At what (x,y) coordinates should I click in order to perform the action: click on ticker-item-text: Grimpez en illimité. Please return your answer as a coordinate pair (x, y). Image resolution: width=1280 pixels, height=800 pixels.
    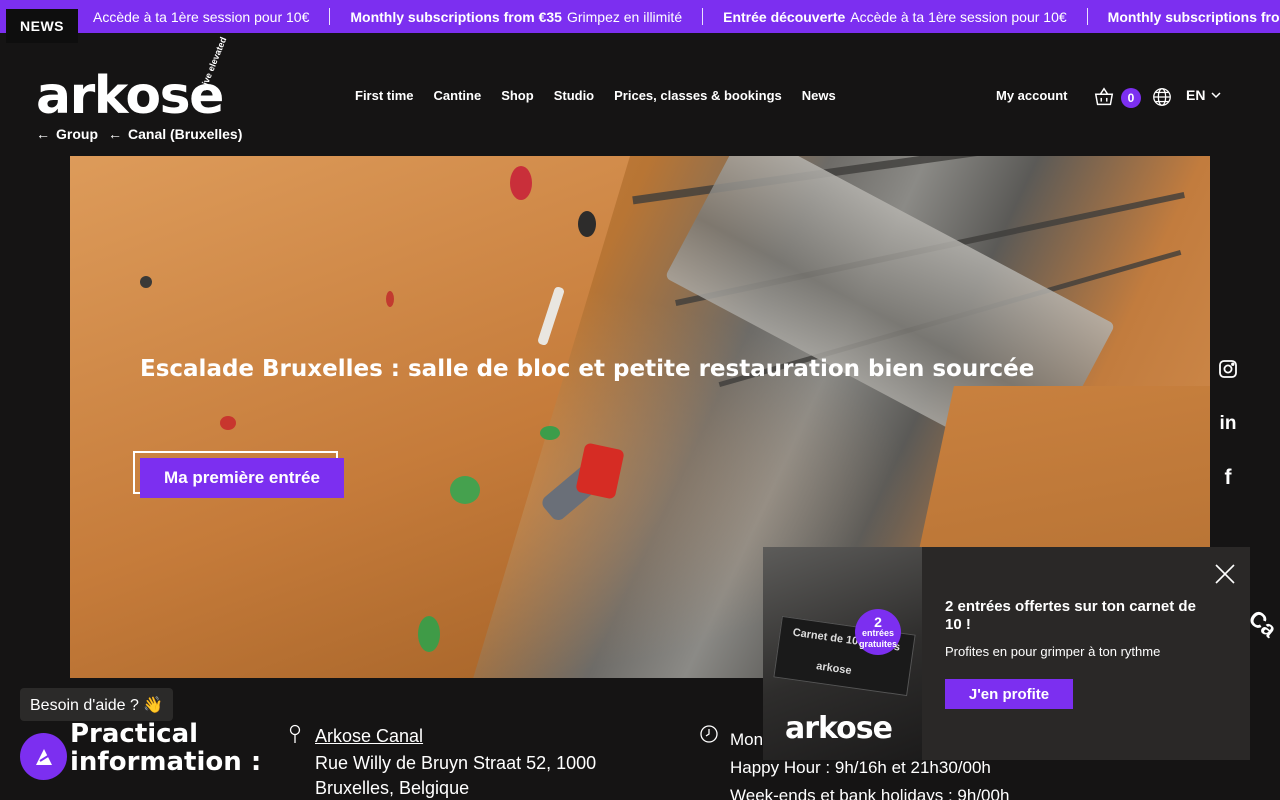
    Looking at the image, I should click on (624, 16).